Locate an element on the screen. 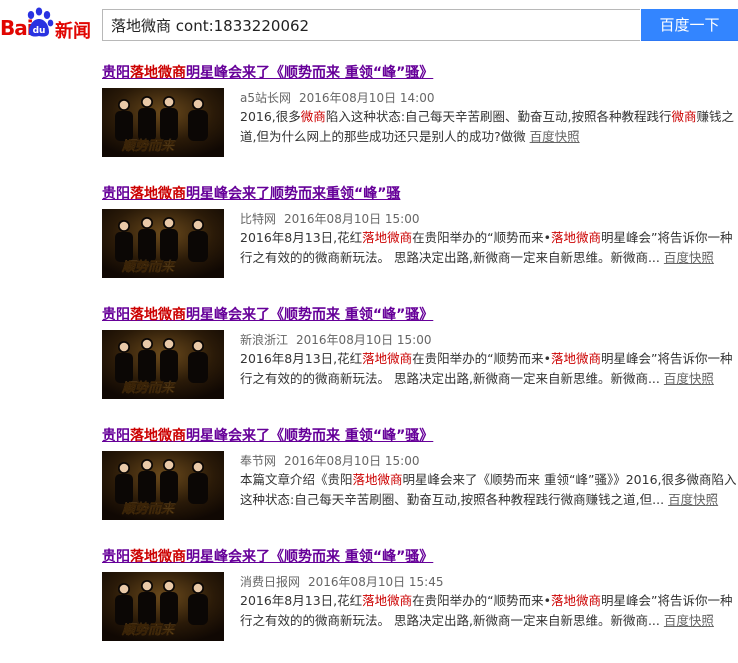  search-box is located at coordinates (371, 25).